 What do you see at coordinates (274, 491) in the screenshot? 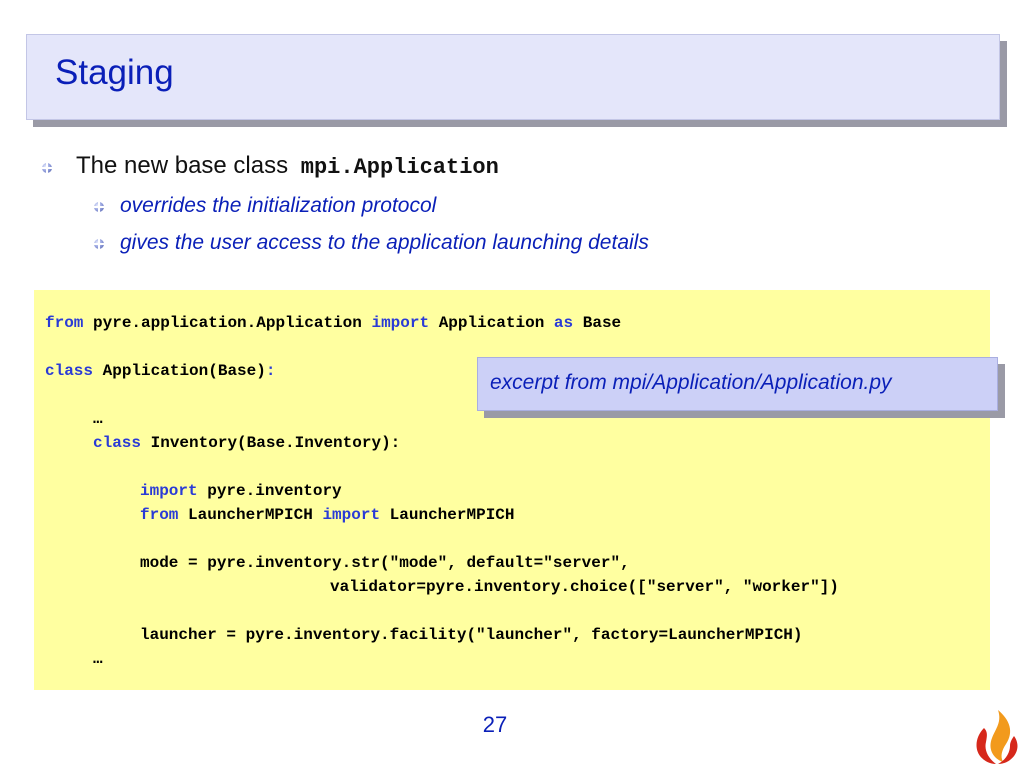
I see `code-text: pyre.inventory` at bounding box center [274, 491].